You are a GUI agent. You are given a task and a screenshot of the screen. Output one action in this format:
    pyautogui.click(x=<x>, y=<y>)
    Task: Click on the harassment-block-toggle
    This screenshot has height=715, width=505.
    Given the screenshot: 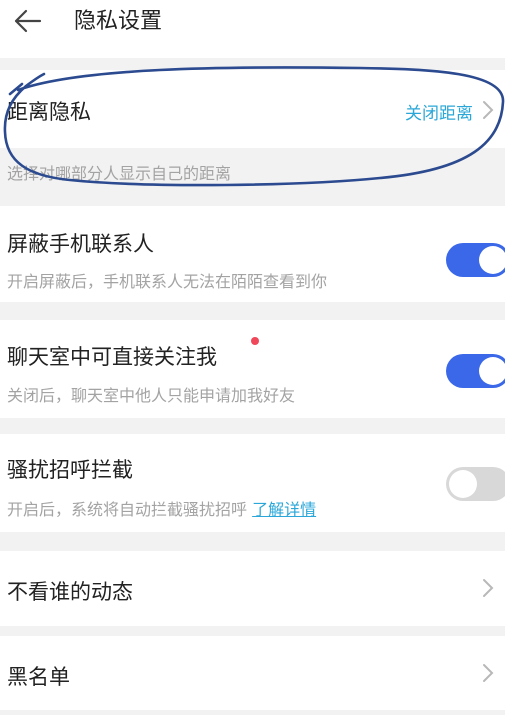 What is the action you would take?
    pyautogui.click(x=475, y=484)
    